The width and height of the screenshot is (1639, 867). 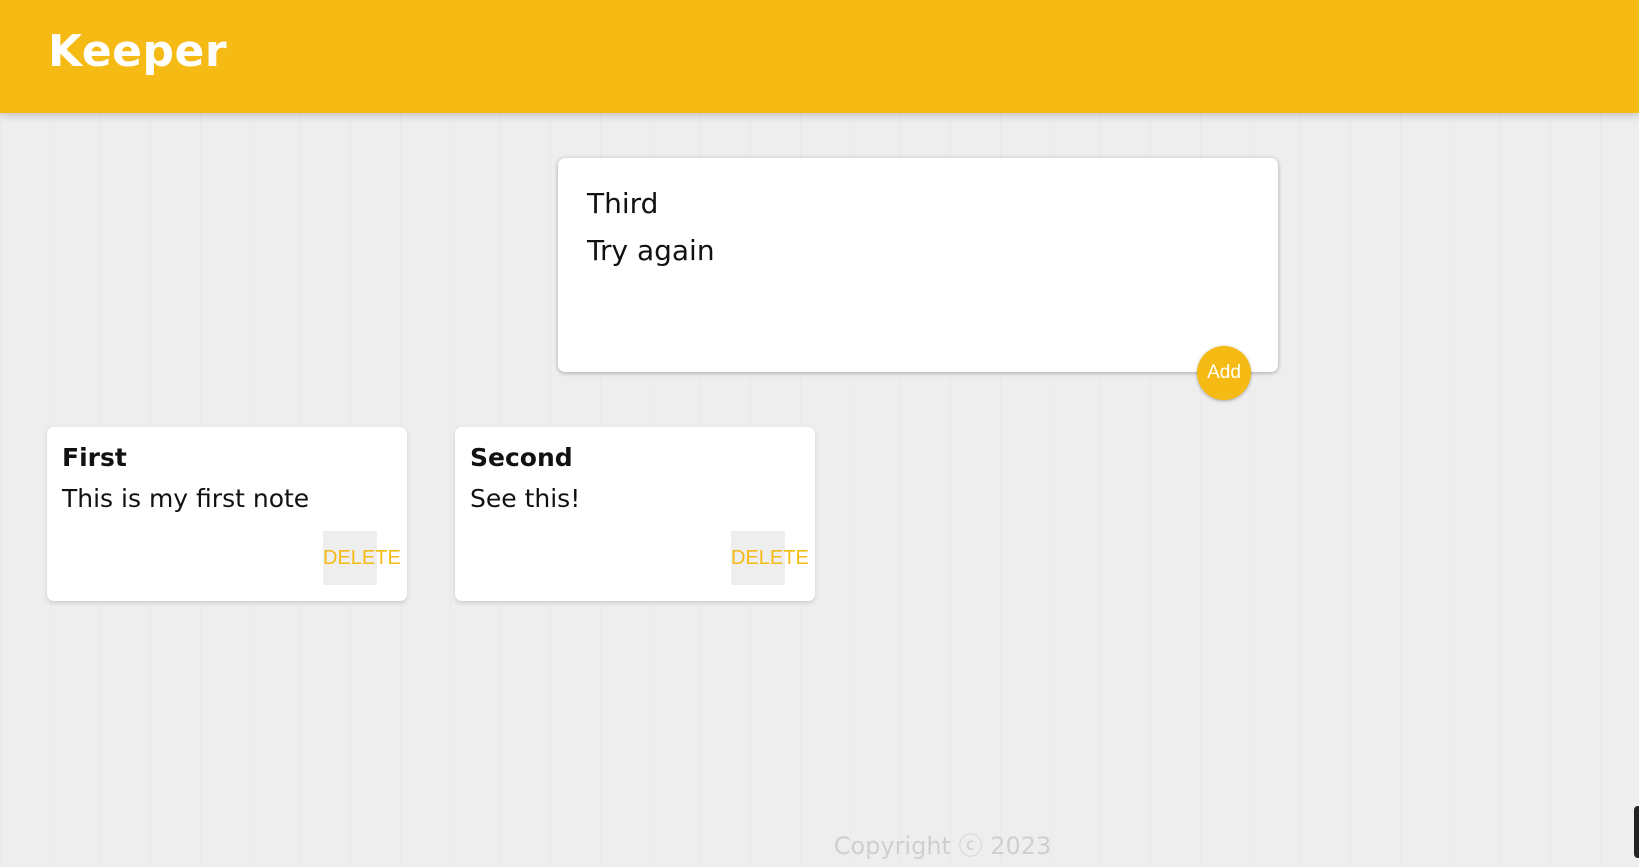 What do you see at coordinates (819, 843) in the screenshot?
I see `footer: Copyright ⓒ 2023` at bounding box center [819, 843].